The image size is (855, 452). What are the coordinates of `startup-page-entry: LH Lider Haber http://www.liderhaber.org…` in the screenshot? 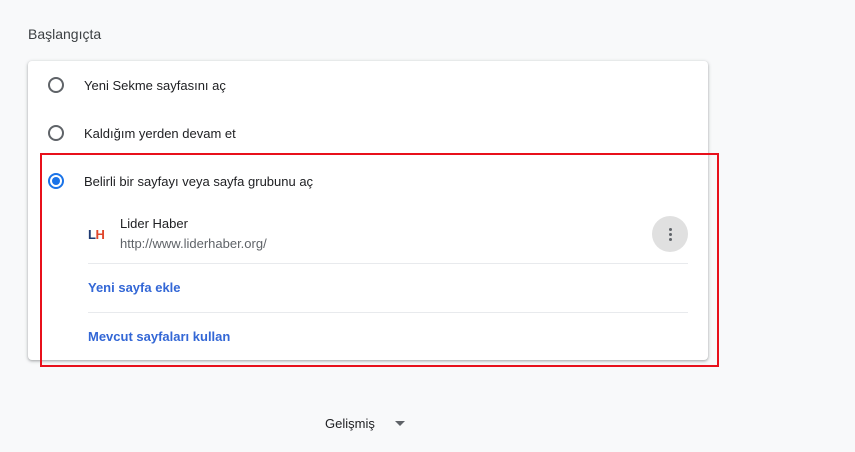 It's located at (388, 234).